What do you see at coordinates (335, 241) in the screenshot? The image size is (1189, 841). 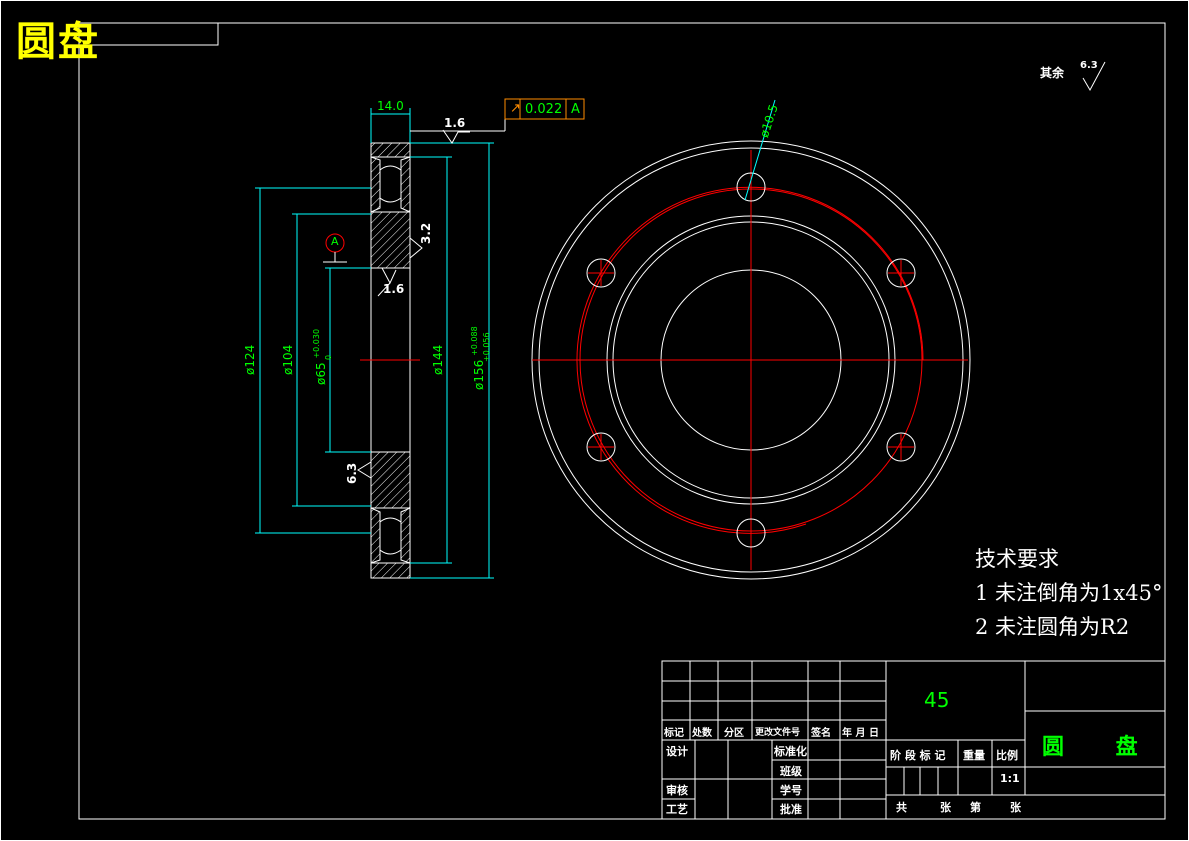 I see `datum-label: A` at bounding box center [335, 241].